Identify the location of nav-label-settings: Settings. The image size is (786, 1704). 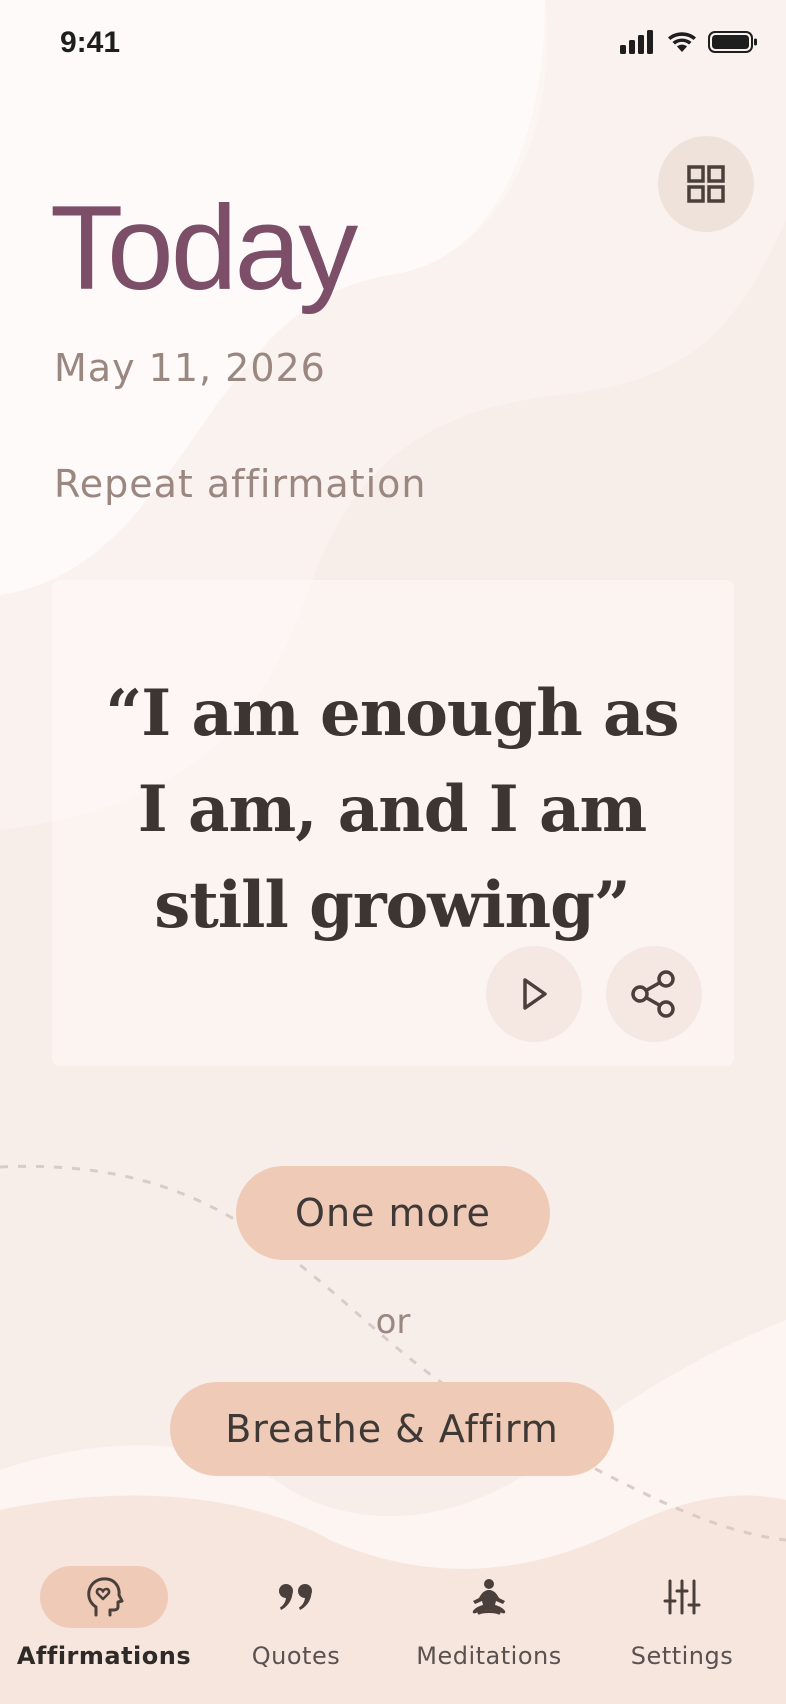
(682, 1656).